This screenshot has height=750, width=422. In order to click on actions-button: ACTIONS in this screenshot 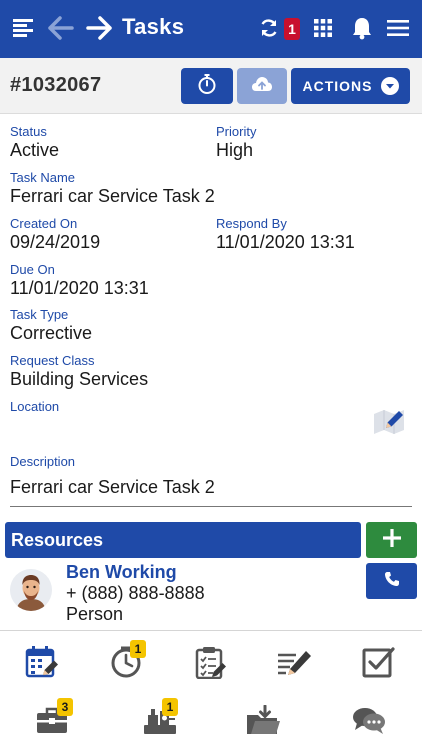, I will do `click(350, 86)`.